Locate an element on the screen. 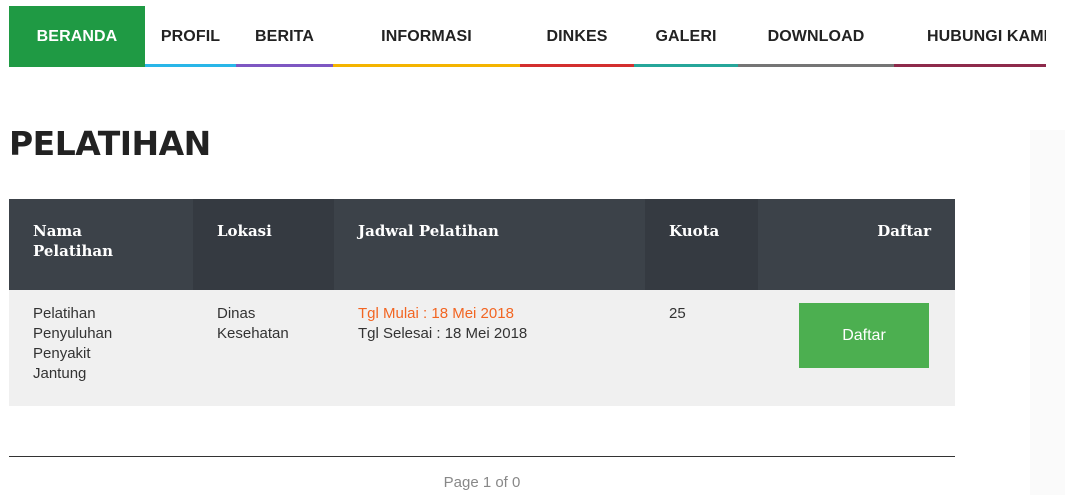  cell-nama: Pelatihan Penyuluhan Penyakit Jantung is located at coordinates (101, 337).